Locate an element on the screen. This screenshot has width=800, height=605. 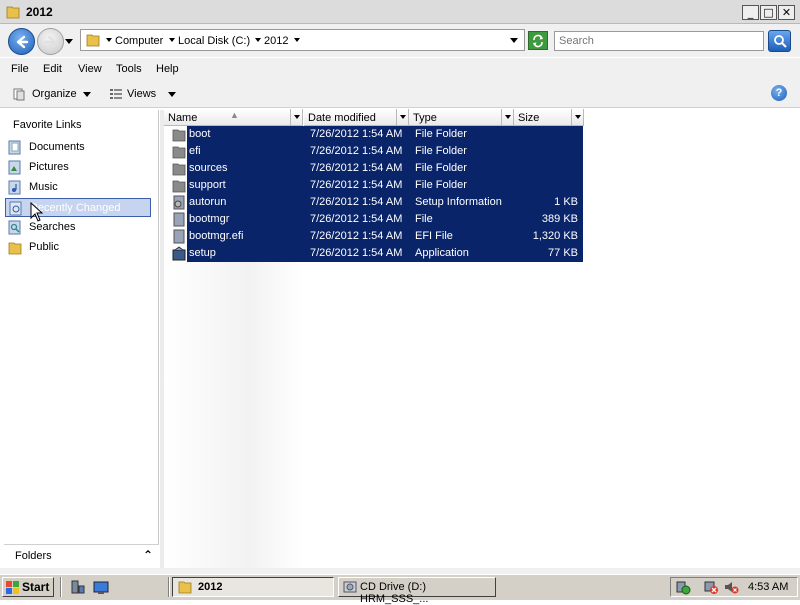
public-folder-icon is located at coordinates (15, 248).